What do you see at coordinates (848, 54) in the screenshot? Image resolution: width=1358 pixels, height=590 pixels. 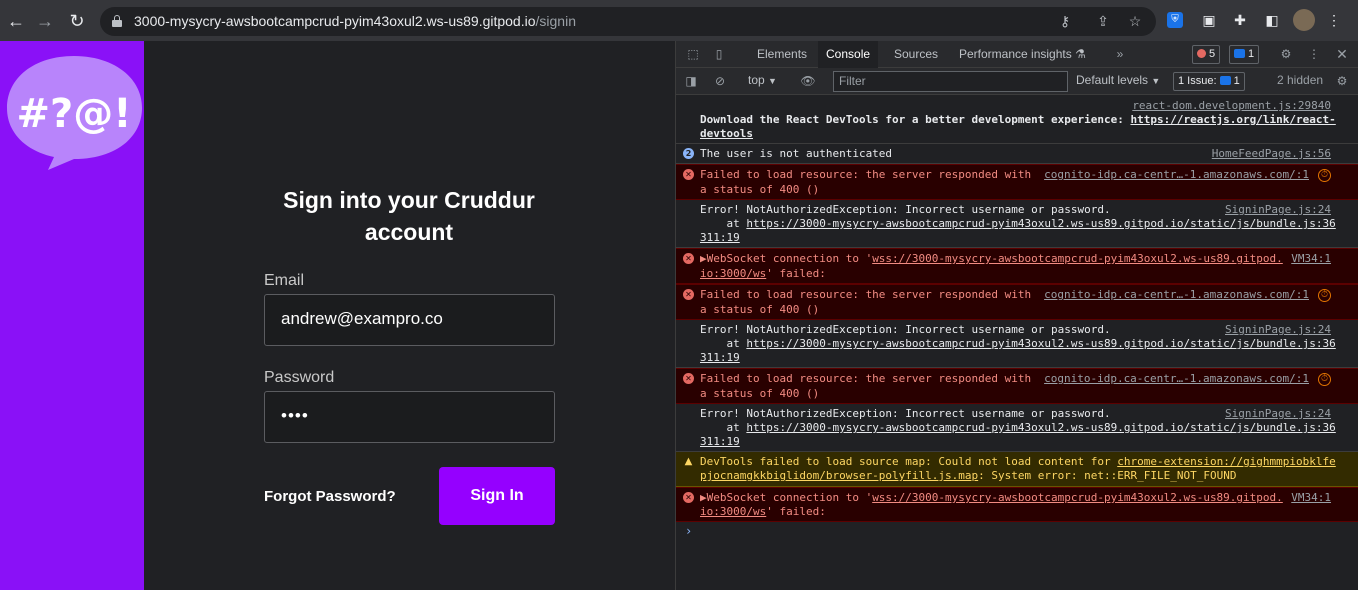 I see `tab-console: Console` at bounding box center [848, 54].